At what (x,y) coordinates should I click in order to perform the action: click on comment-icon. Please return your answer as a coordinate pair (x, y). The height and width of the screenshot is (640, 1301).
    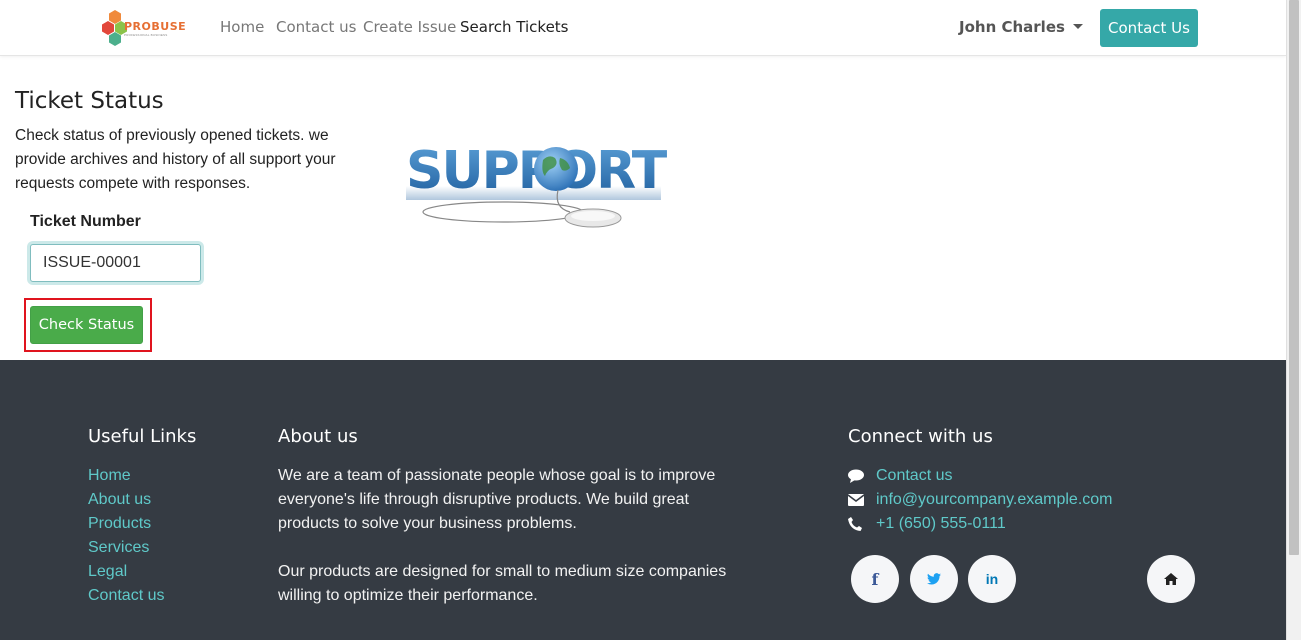
    Looking at the image, I should click on (862, 476).